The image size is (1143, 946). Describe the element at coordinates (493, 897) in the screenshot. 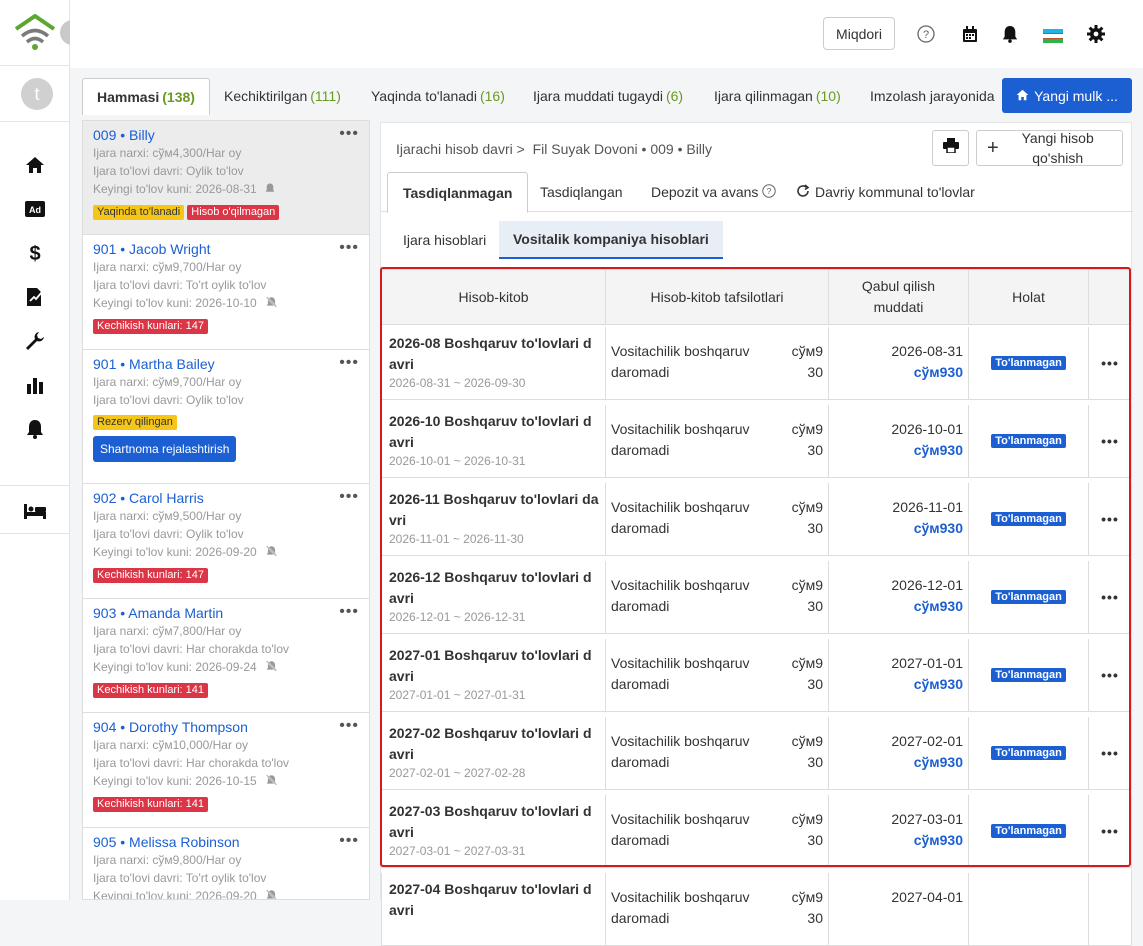

I see `bill-title: 2027-04 Boshqaruv to'lovlari davri` at that location.